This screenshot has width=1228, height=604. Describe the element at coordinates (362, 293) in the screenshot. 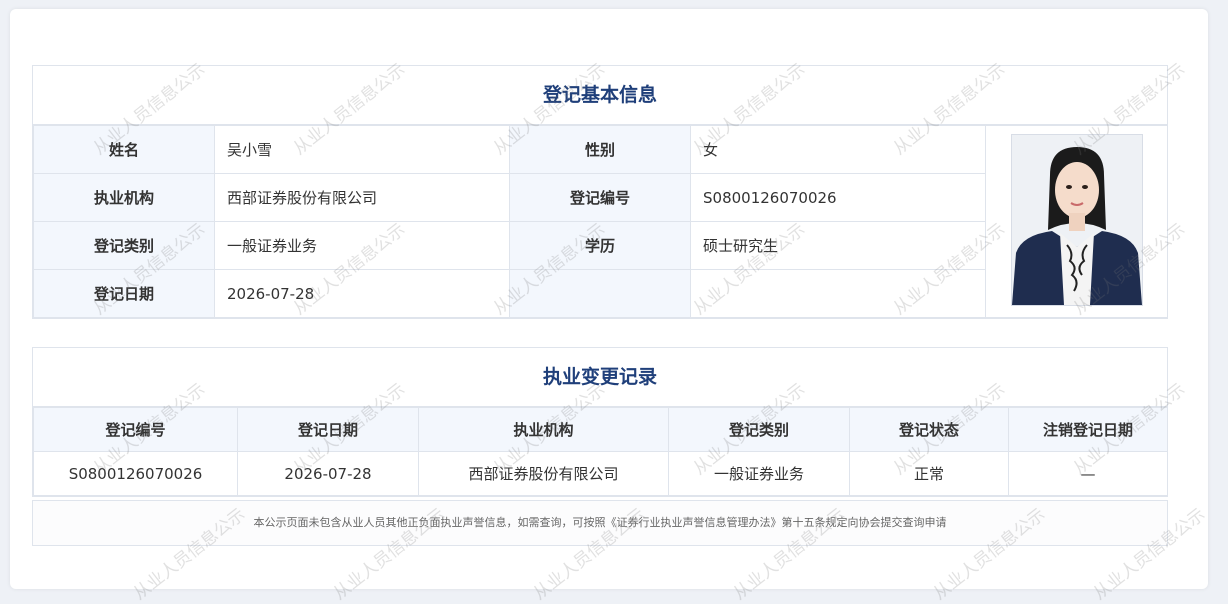

I see `value-reg-date: 2026-07-28` at that location.